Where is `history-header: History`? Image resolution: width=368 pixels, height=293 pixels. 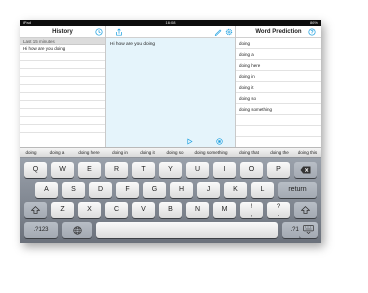 history-header: History is located at coordinates (62, 32).